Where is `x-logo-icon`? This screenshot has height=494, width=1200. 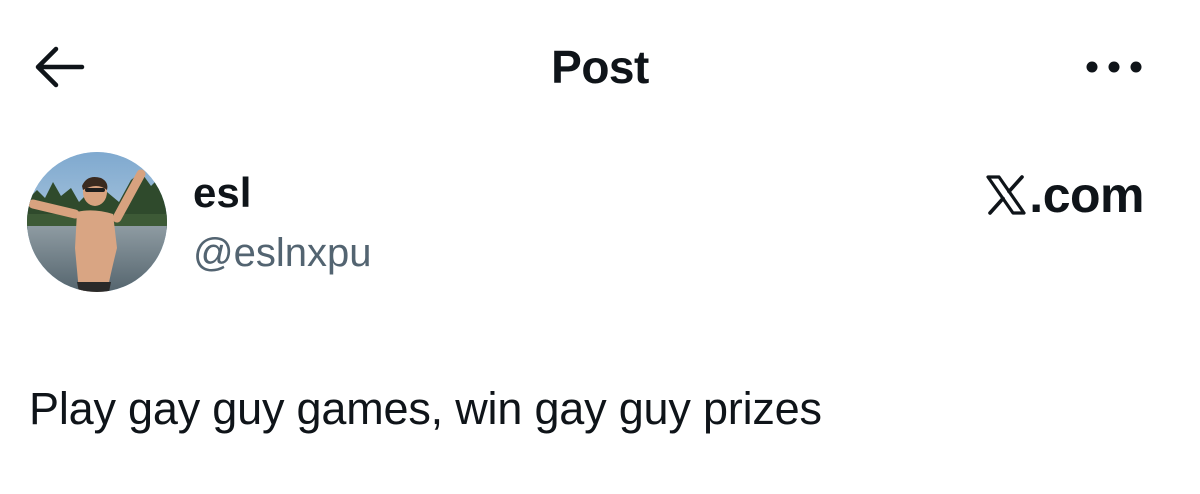
x-logo-icon is located at coordinates (1006, 195).